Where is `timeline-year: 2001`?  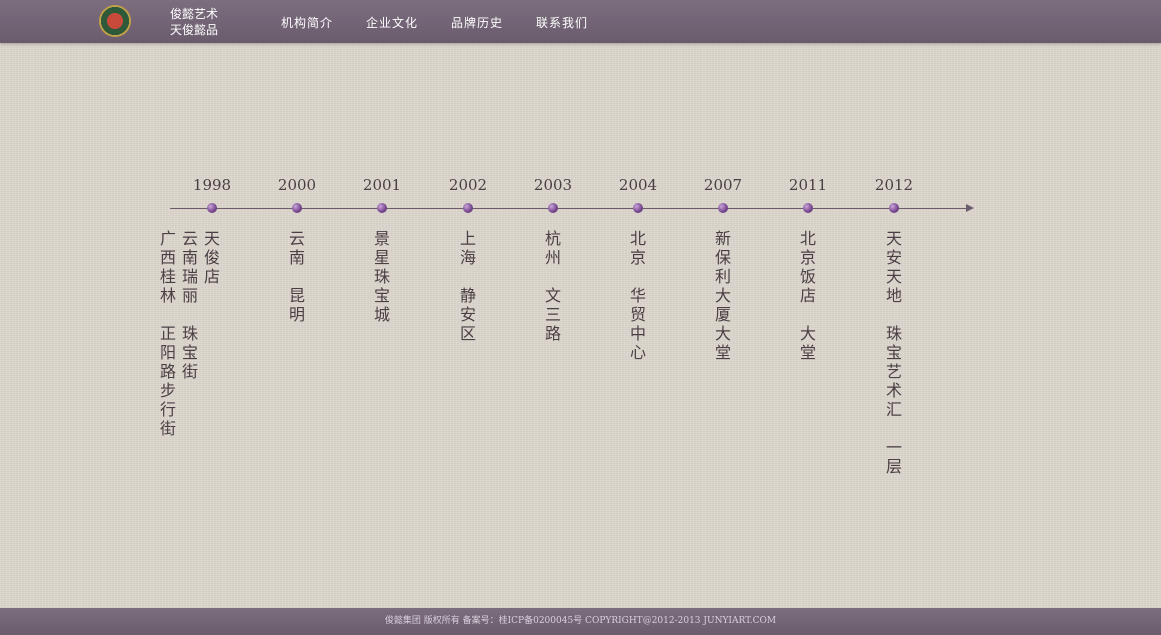 timeline-year: 2001 is located at coordinates (382, 185).